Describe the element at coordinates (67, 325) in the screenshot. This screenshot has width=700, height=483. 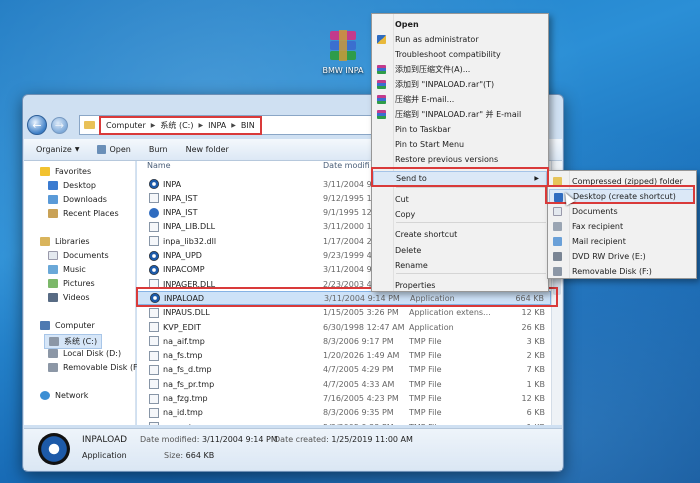
I see `nav-computer: Computer` at that location.